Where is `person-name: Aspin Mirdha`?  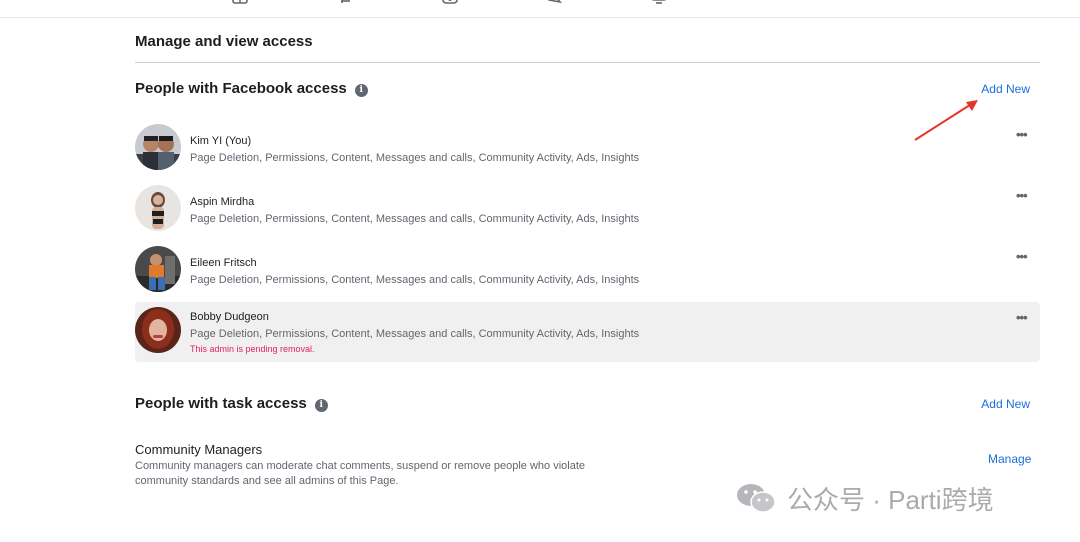
person-name: Aspin Mirdha is located at coordinates (222, 202).